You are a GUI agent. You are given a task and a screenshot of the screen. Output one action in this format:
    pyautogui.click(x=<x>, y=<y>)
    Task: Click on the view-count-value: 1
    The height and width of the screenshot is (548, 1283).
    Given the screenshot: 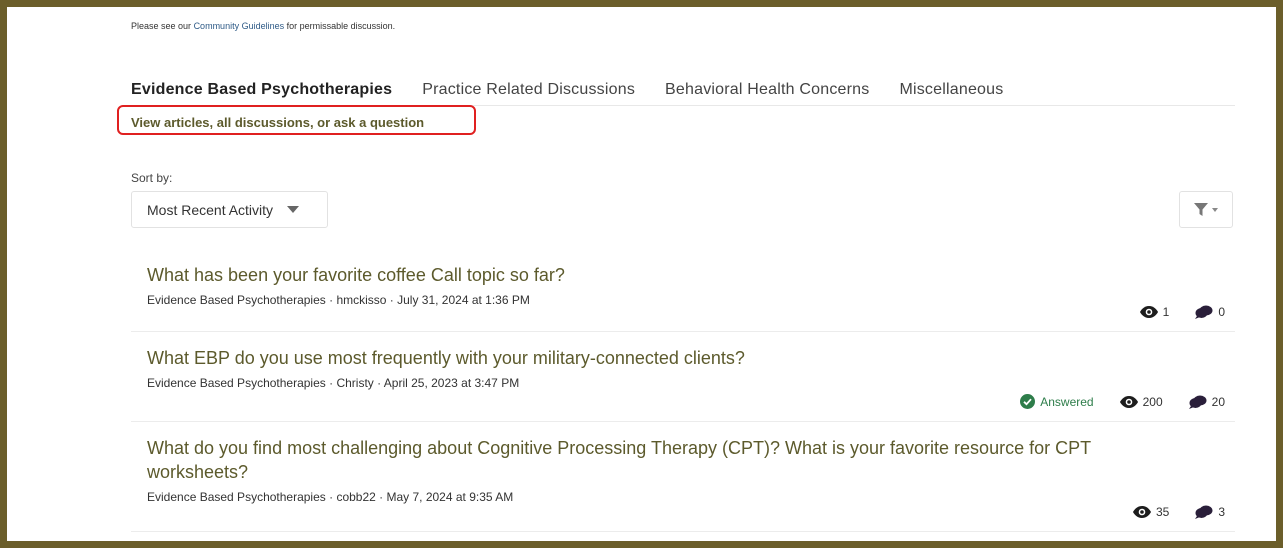 What is the action you would take?
    pyautogui.click(x=1166, y=312)
    